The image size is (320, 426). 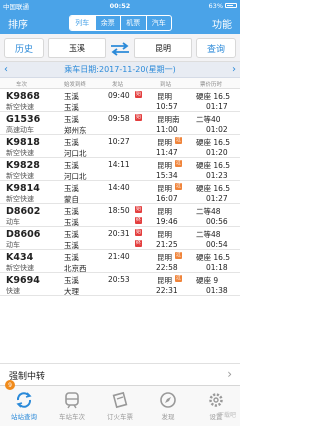 What do you see at coordinates (163, 48) in the screenshot?
I see `to-station-field: 昆明` at bounding box center [163, 48].